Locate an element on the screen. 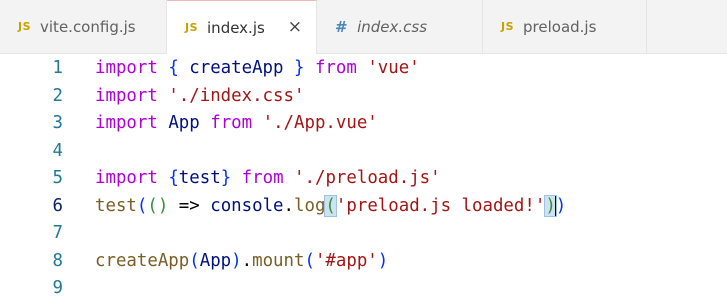 The image size is (727, 302). code-token: log is located at coordinates (310, 205).